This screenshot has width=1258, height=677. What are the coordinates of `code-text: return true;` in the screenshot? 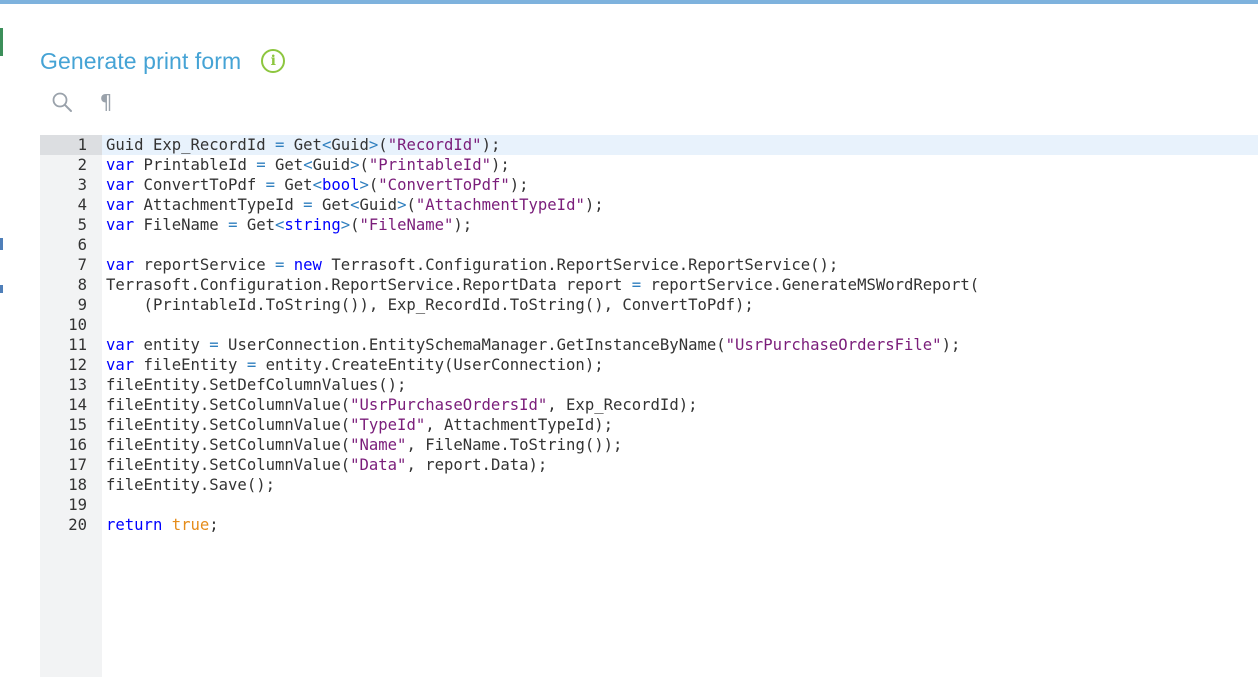 It's located at (162, 525).